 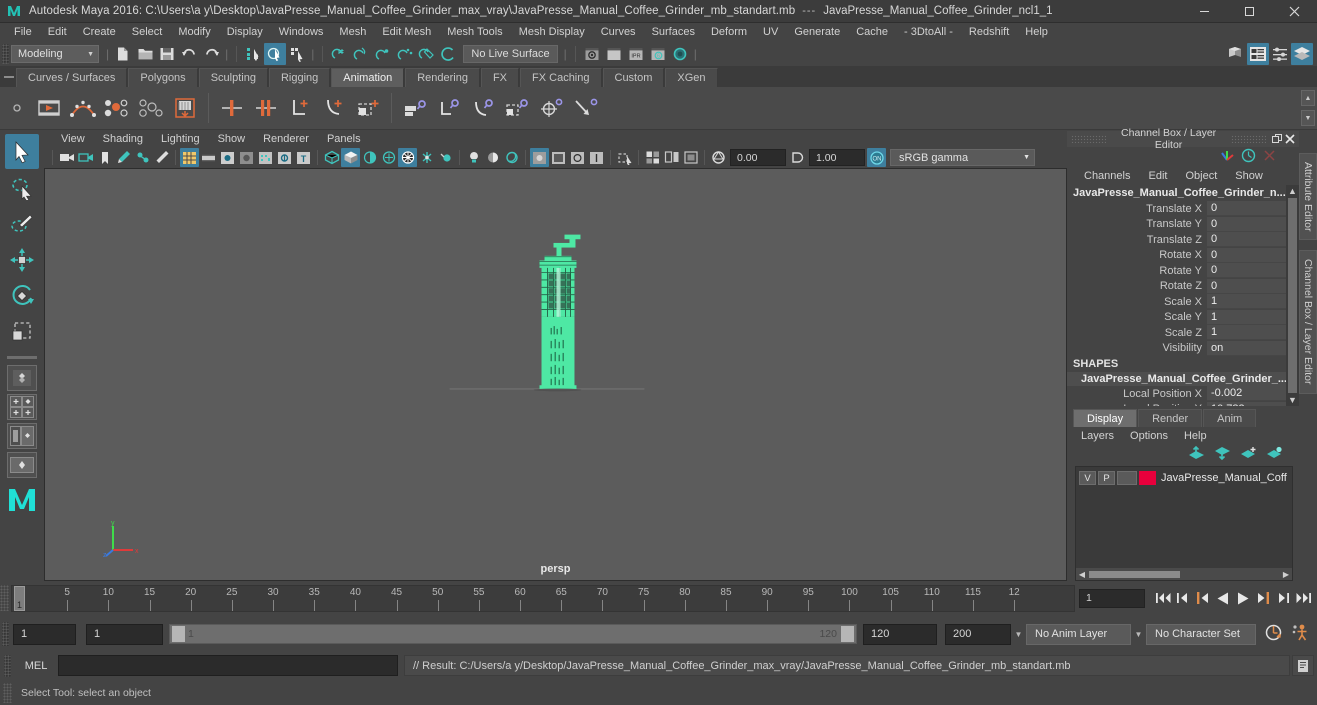 I want to click on manipulator-axes-icon, so click(x=1227, y=157).